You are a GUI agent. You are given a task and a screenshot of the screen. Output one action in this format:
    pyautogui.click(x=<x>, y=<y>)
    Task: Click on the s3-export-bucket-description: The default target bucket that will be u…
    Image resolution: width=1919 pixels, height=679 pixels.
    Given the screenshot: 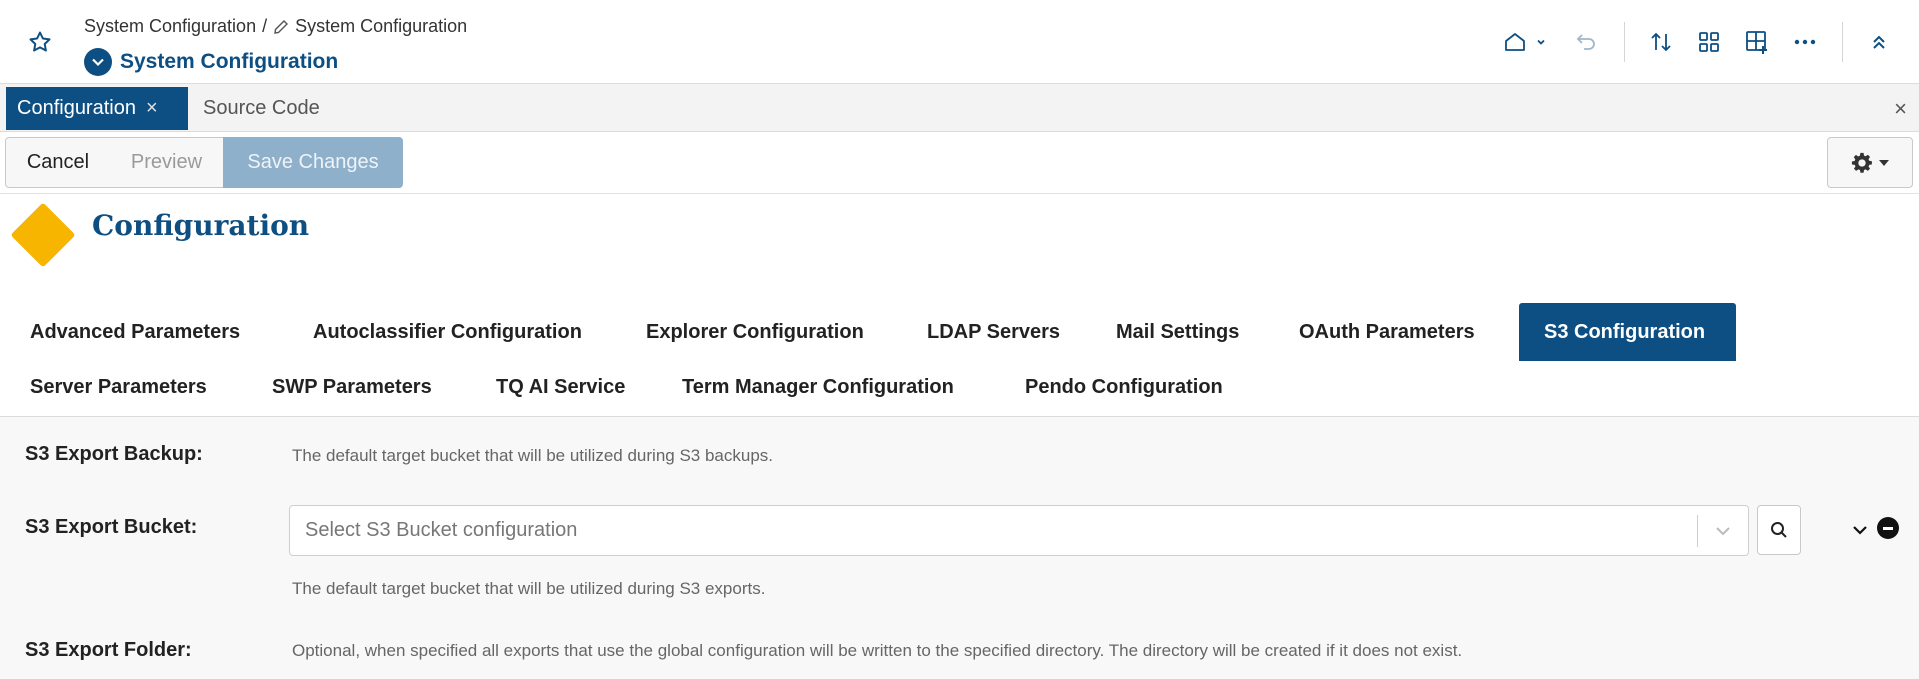 What is the action you would take?
    pyautogui.click(x=529, y=588)
    